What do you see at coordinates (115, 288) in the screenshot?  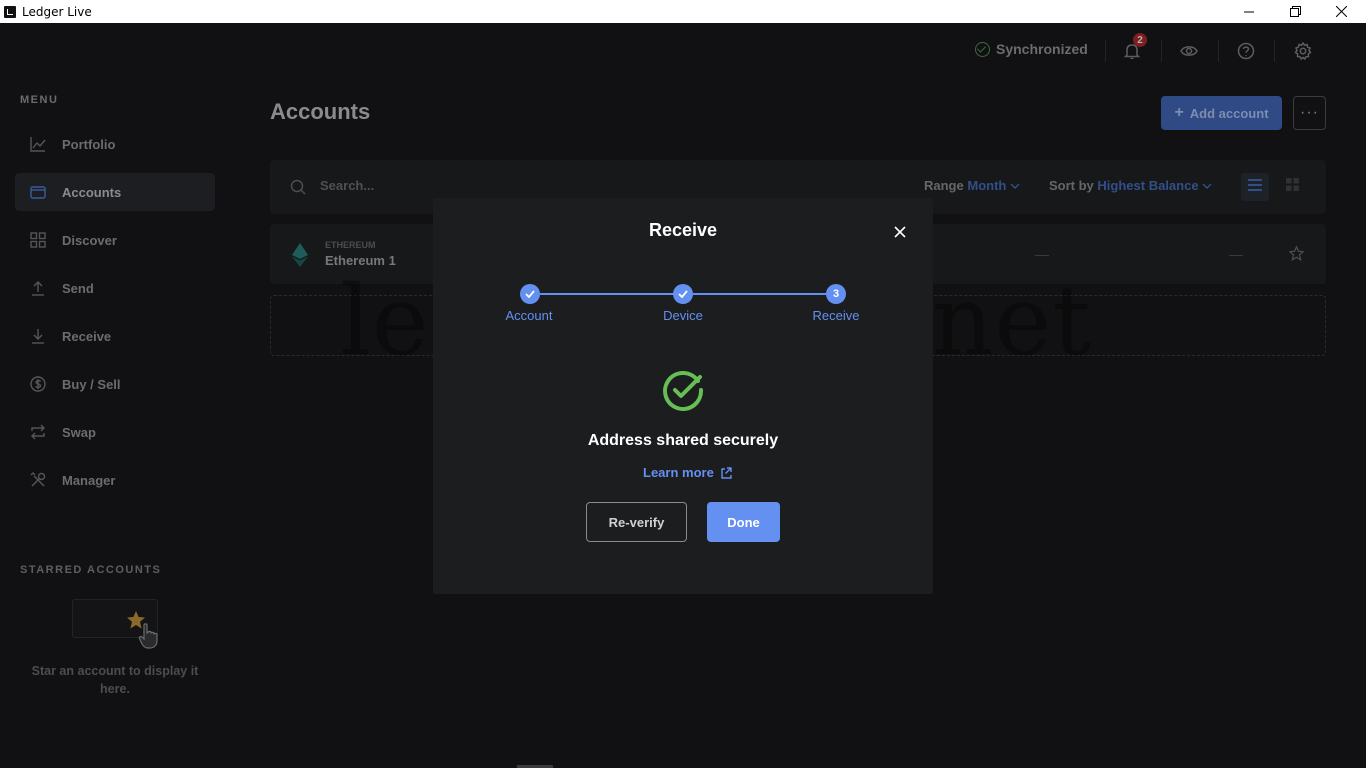 I see `sidebar-item-send: Send` at bounding box center [115, 288].